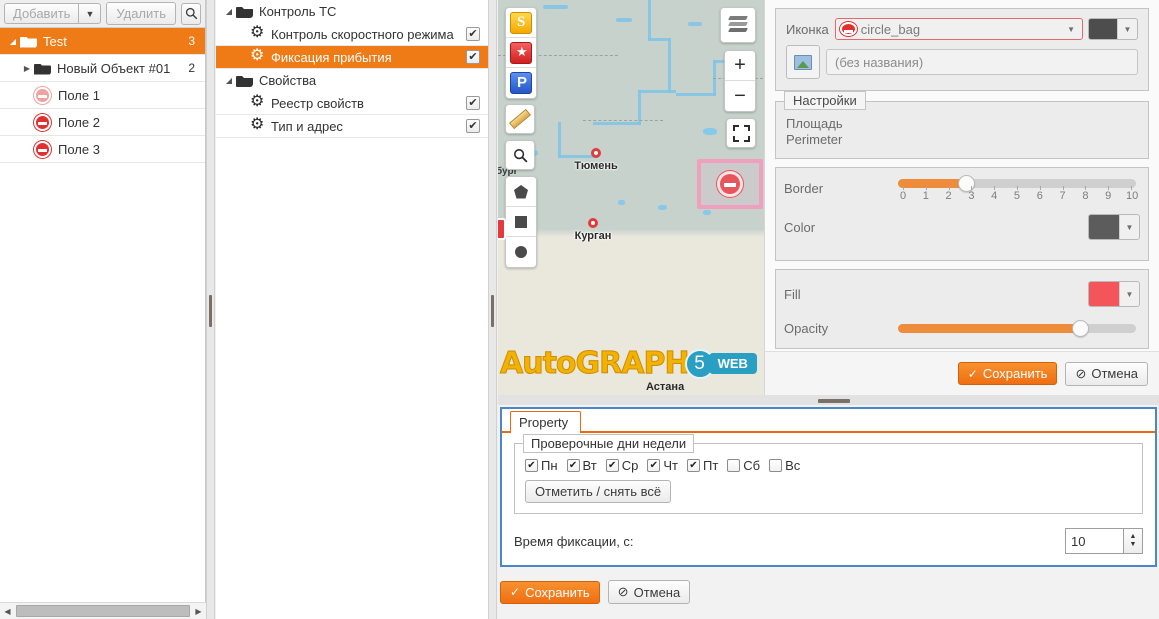 Image resolution: width=1159 pixels, height=619 pixels. I want to click on fill-color-picker: ▼, so click(1114, 294).